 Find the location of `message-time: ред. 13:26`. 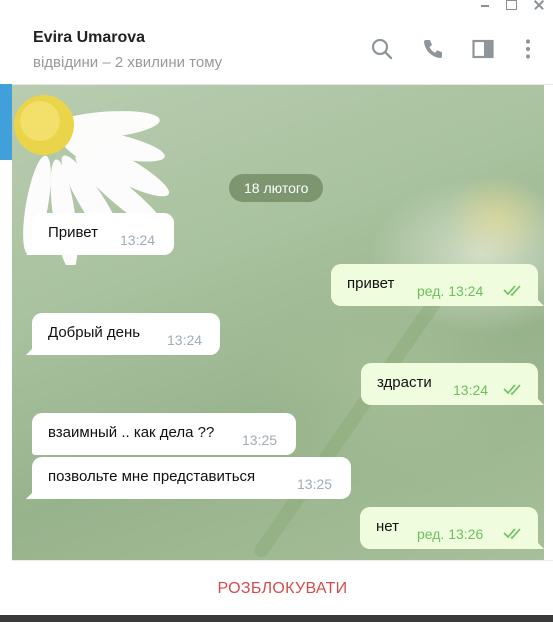

message-time: ред. 13:26 is located at coordinates (450, 534).